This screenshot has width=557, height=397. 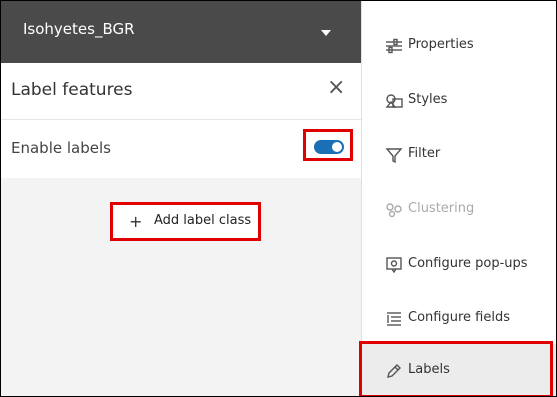 I want to click on sidebar-item-configure-fields: Configure fields, so click(x=459, y=319).